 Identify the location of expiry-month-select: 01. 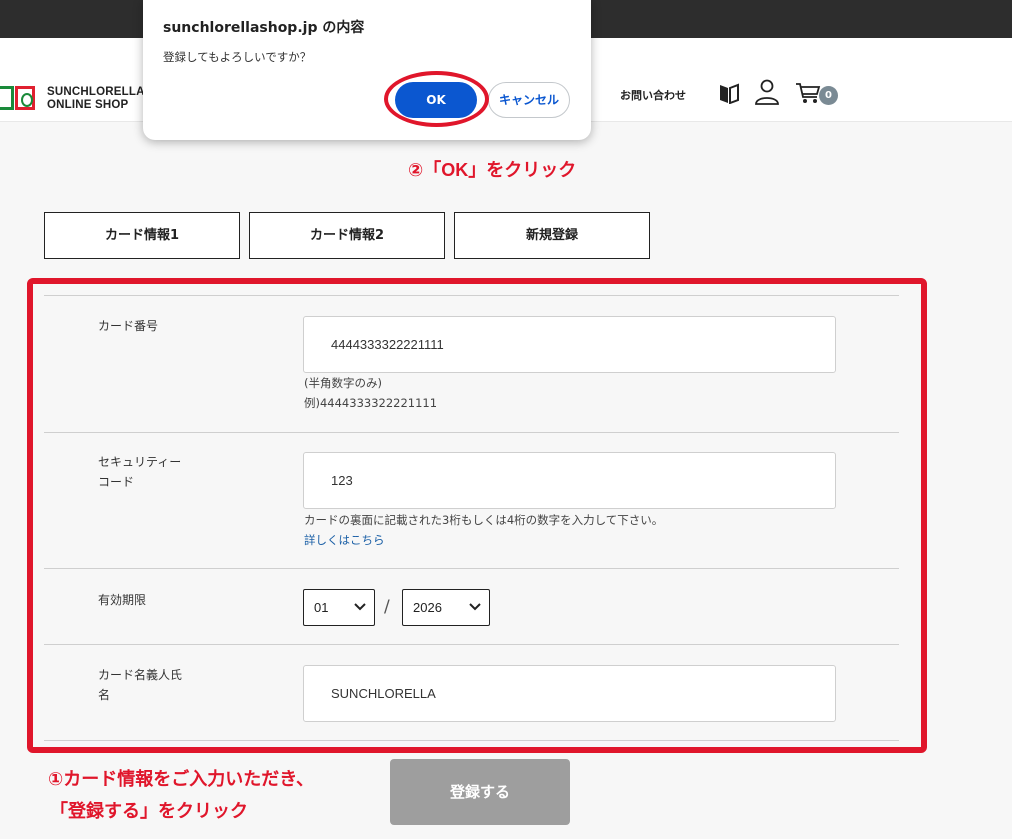
(339, 607).